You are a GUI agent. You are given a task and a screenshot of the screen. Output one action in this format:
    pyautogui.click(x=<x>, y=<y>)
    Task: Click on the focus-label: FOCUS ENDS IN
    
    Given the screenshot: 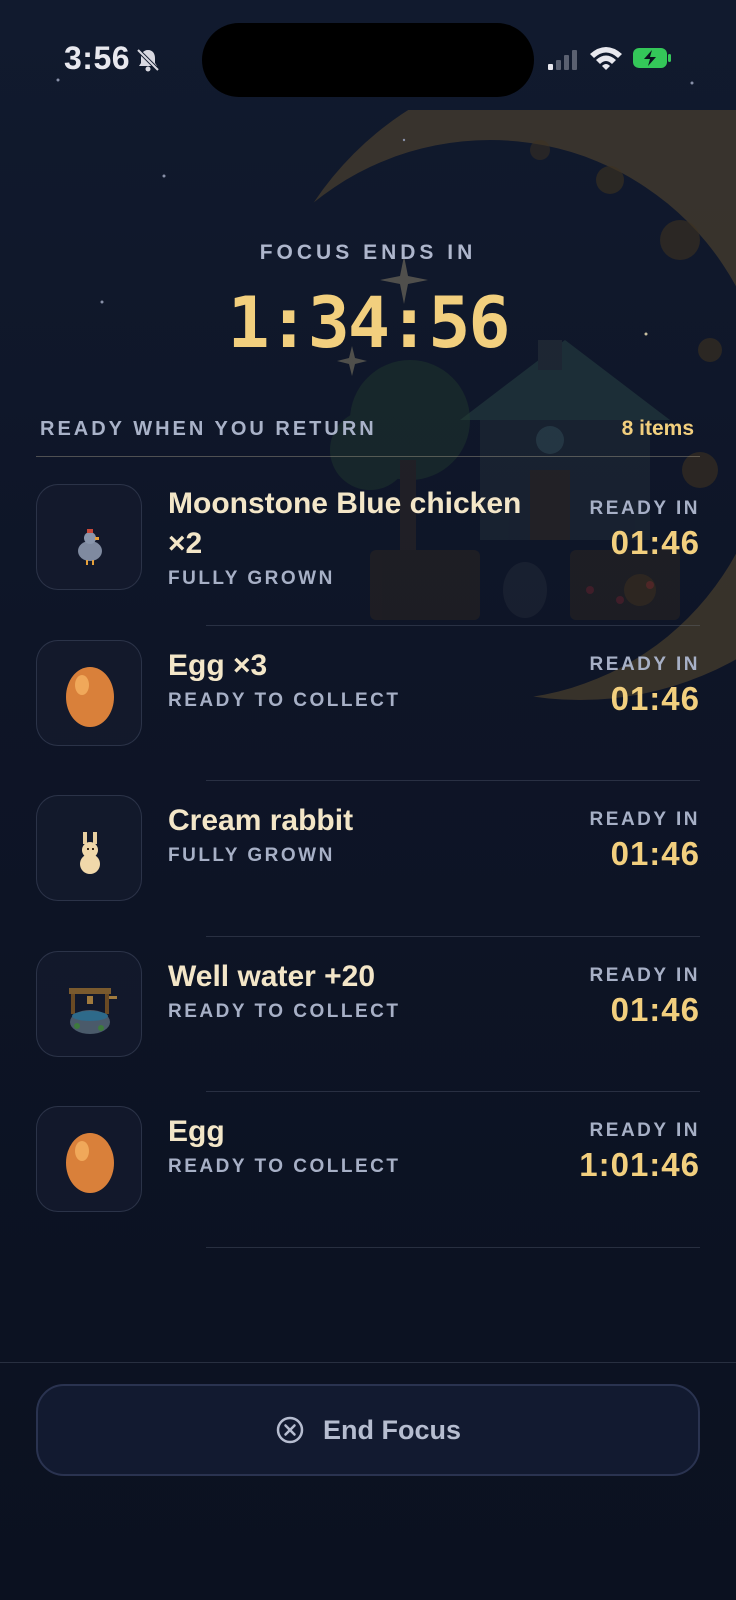 What is the action you would take?
    pyautogui.click(x=368, y=252)
    